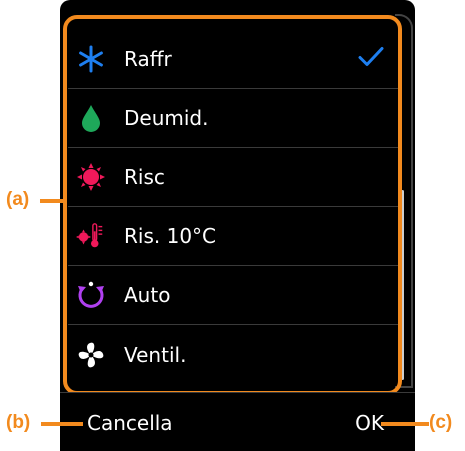  What do you see at coordinates (18, 199) in the screenshot?
I see `callout-a-label: (a)` at bounding box center [18, 199].